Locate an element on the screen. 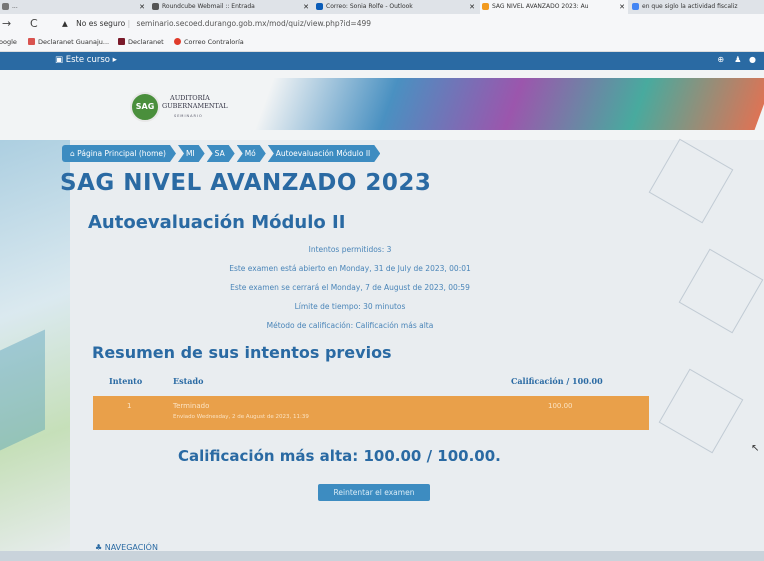 This screenshot has width=764, height=561. bookmark-google: Google is located at coordinates (8, 42).